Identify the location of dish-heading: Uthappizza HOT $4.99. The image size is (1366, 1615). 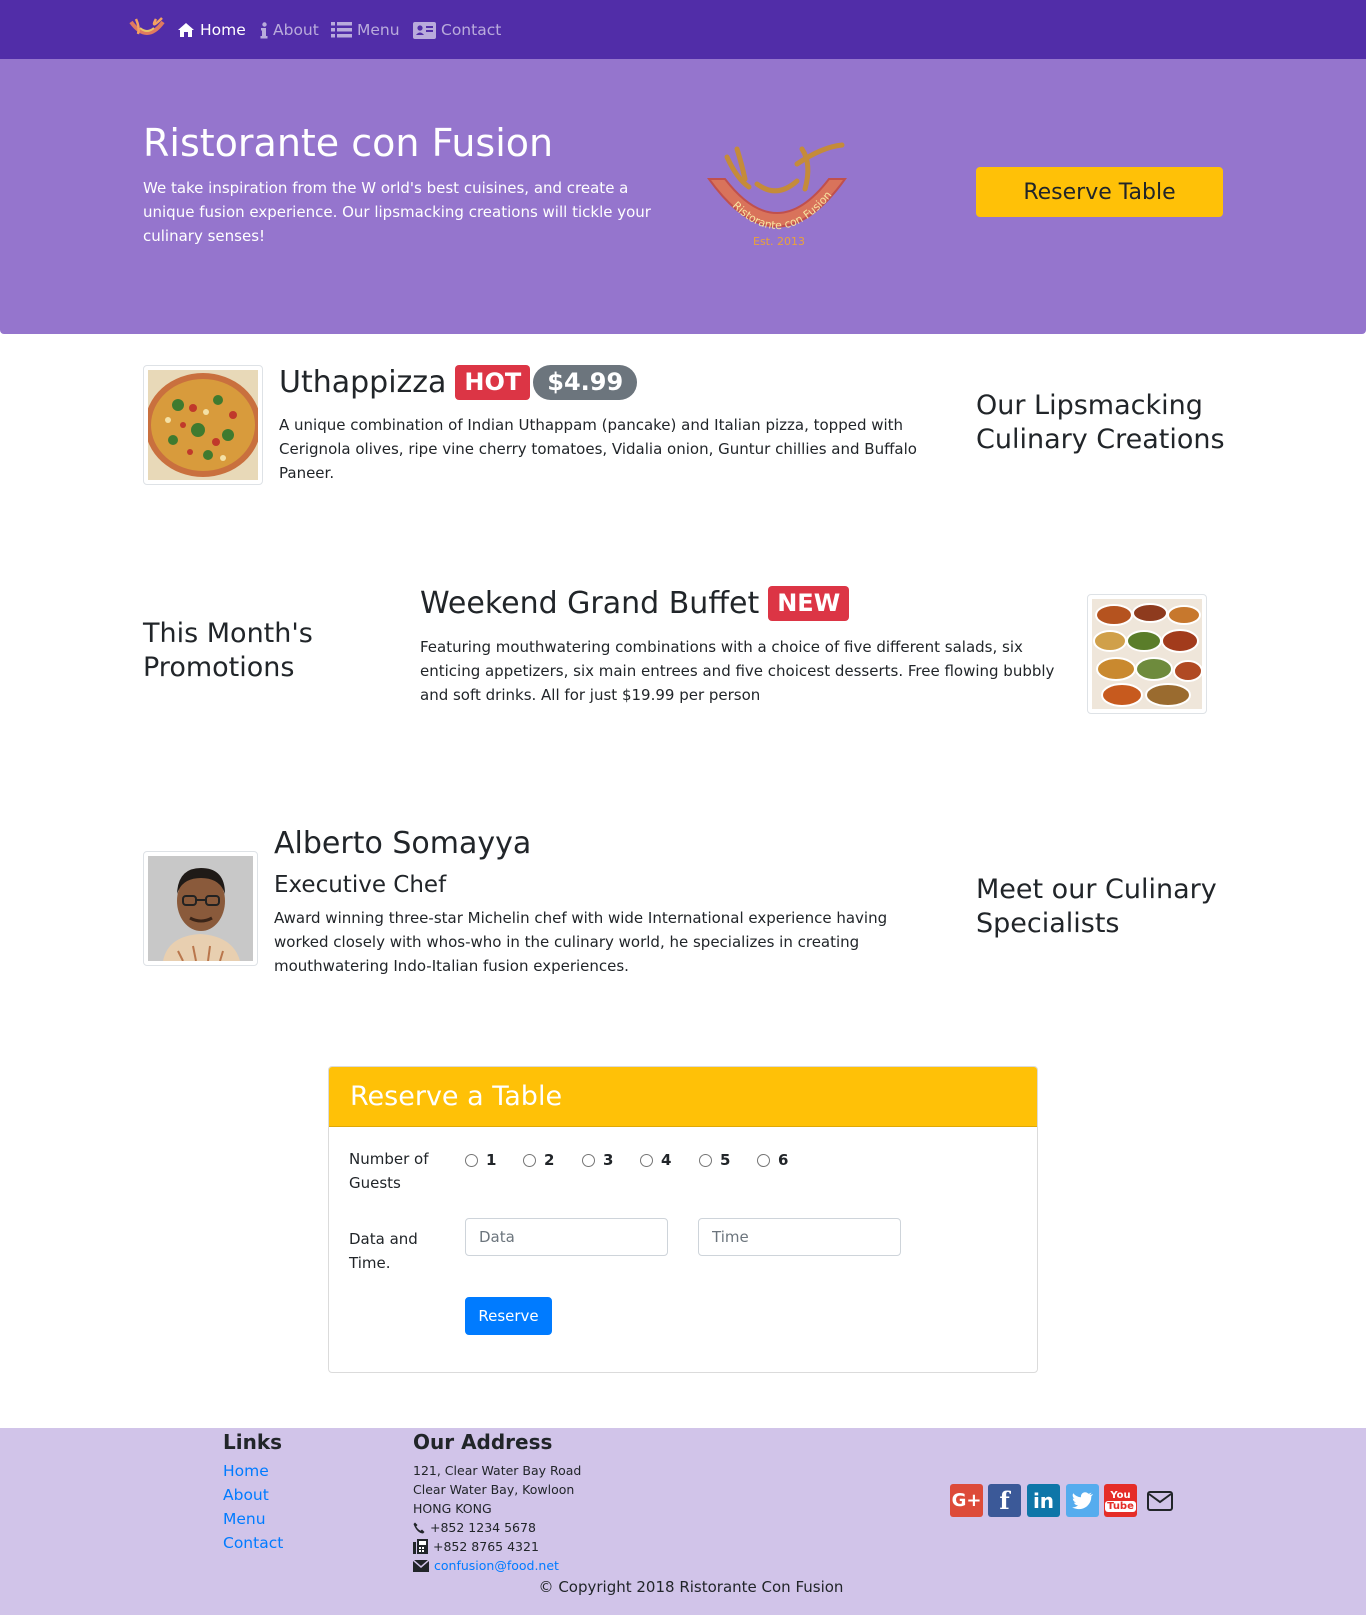
(458, 382).